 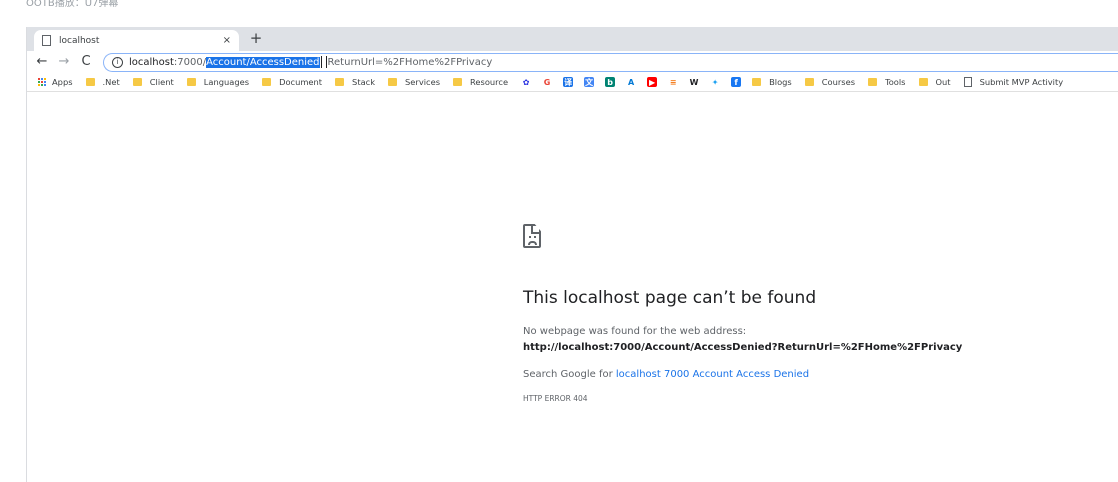 What do you see at coordinates (934, 82) in the screenshot?
I see `bookmark-folder-out: Out` at bounding box center [934, 82].